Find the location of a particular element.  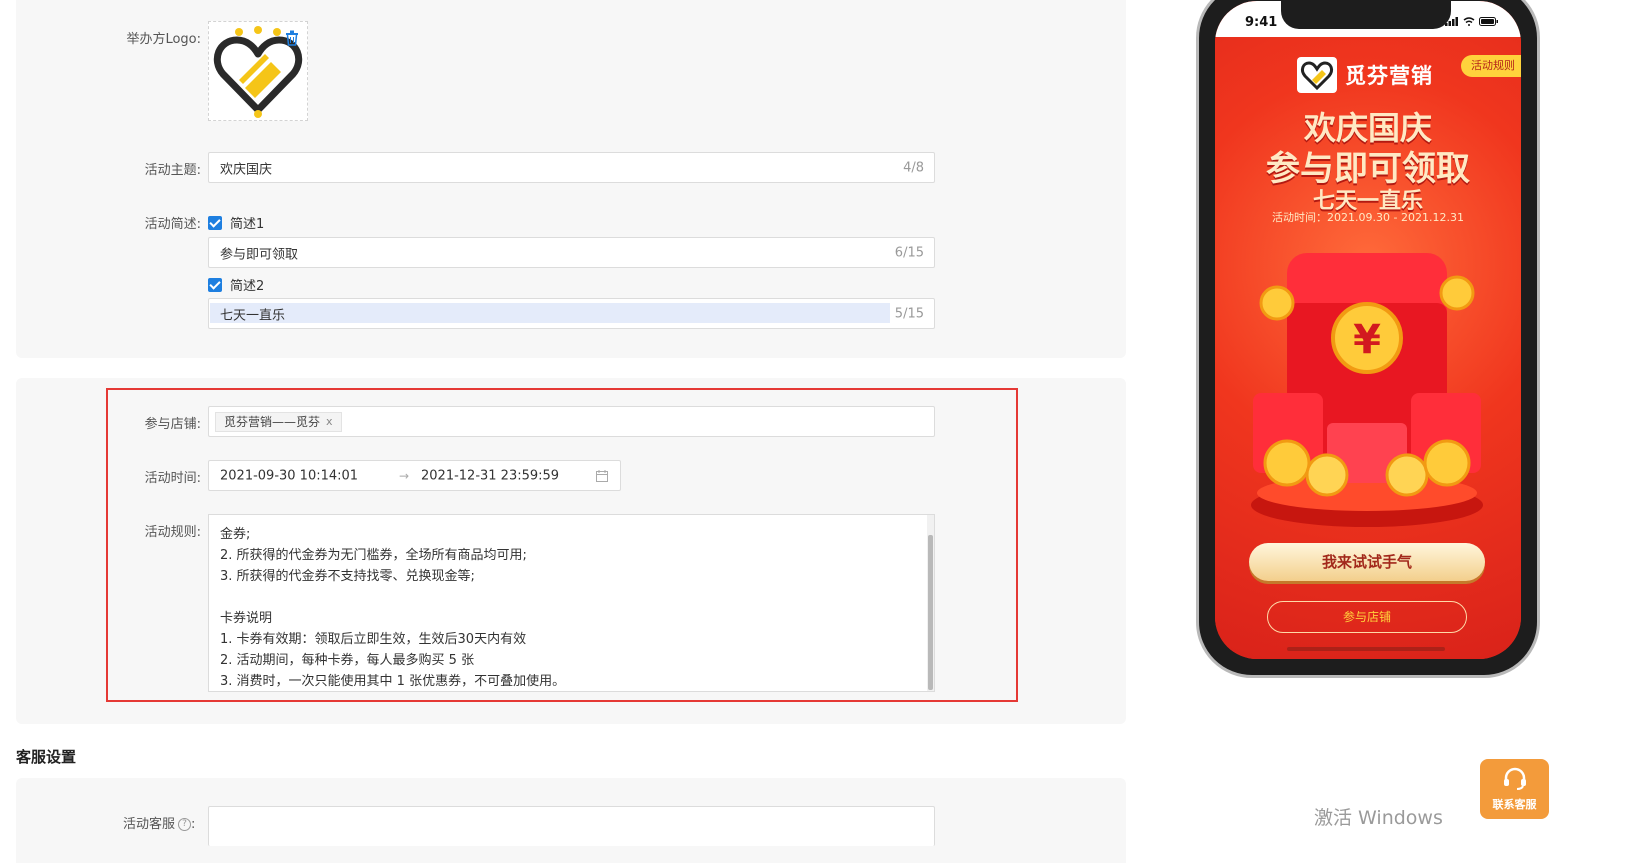

theme-input: 欢庆国庆 4/8 is located at coordinates (571, 167).